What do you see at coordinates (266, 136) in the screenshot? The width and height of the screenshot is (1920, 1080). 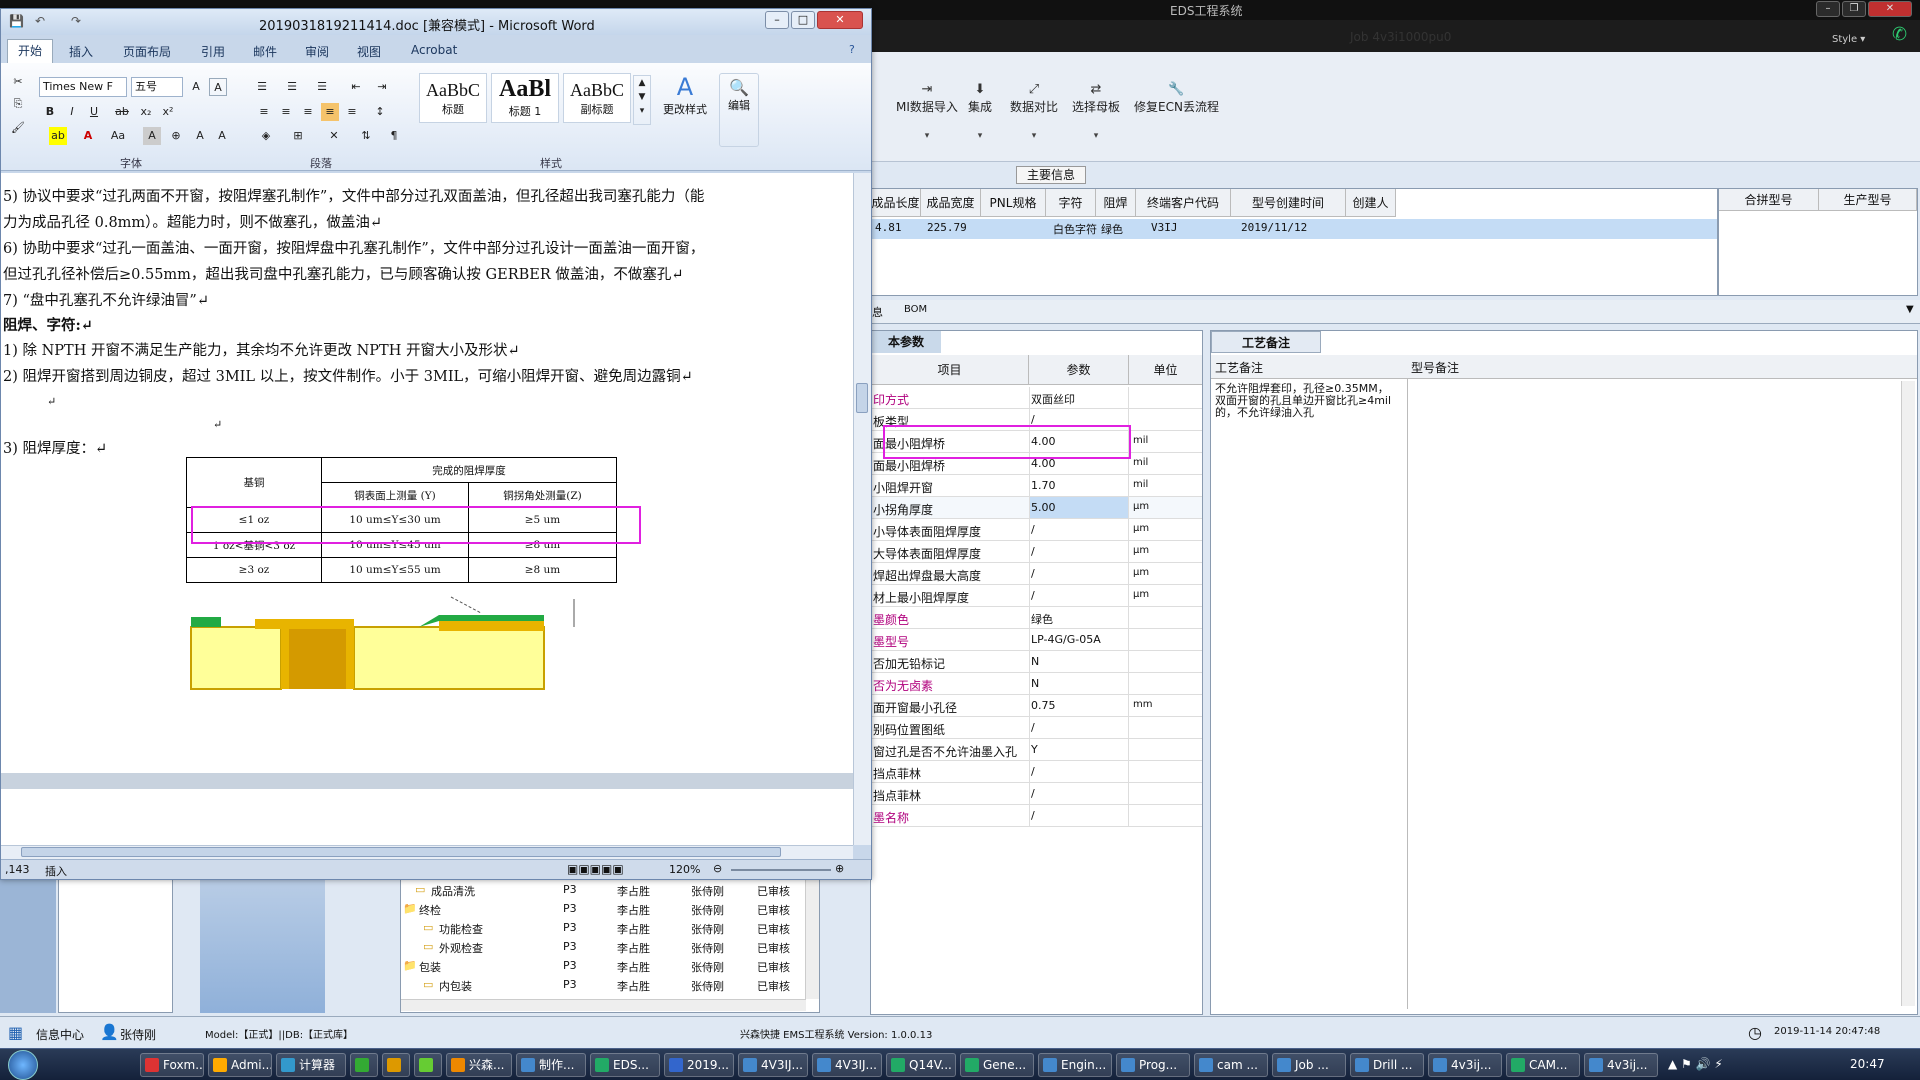 I see `shading-icon: ◈` at bounding box center [266, 136].